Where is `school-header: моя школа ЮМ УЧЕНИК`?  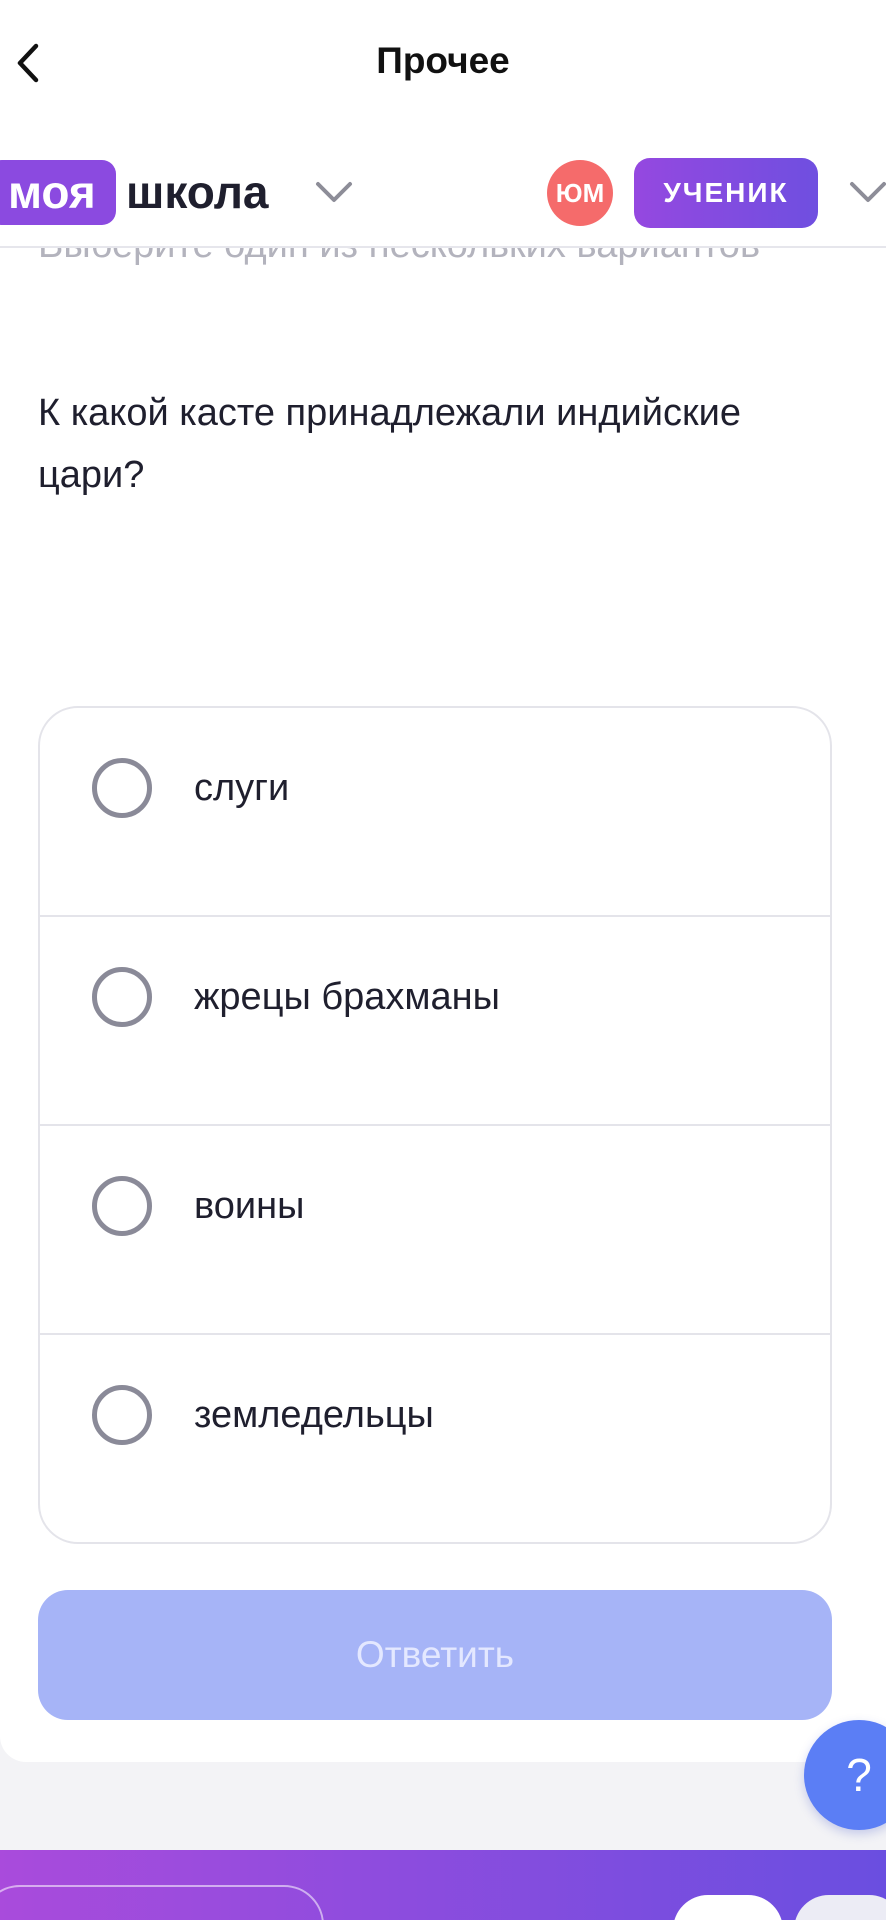 school-header: моя школа ЮМ УЧЕНИК is located at coordinates (443, 189).